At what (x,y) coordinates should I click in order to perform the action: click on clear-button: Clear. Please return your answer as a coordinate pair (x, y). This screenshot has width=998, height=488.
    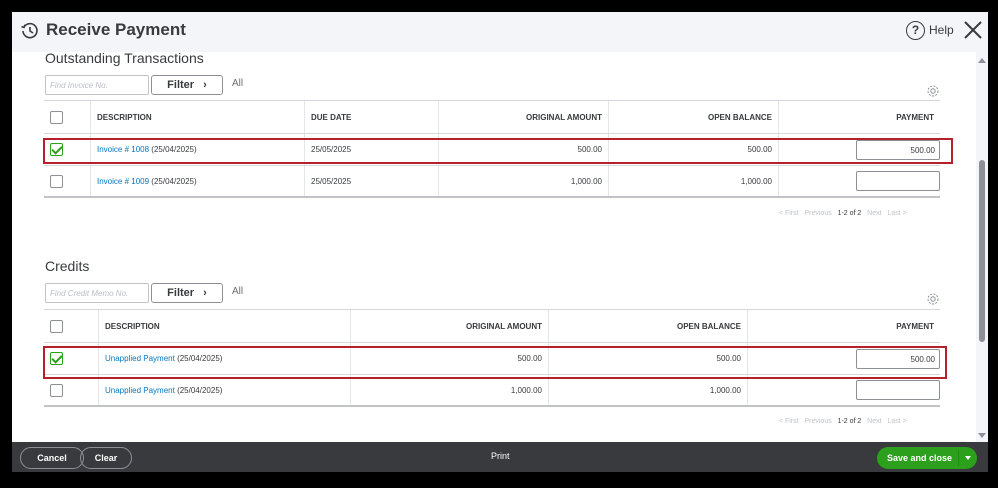
    Looking at the image, I should click on (106, 458).